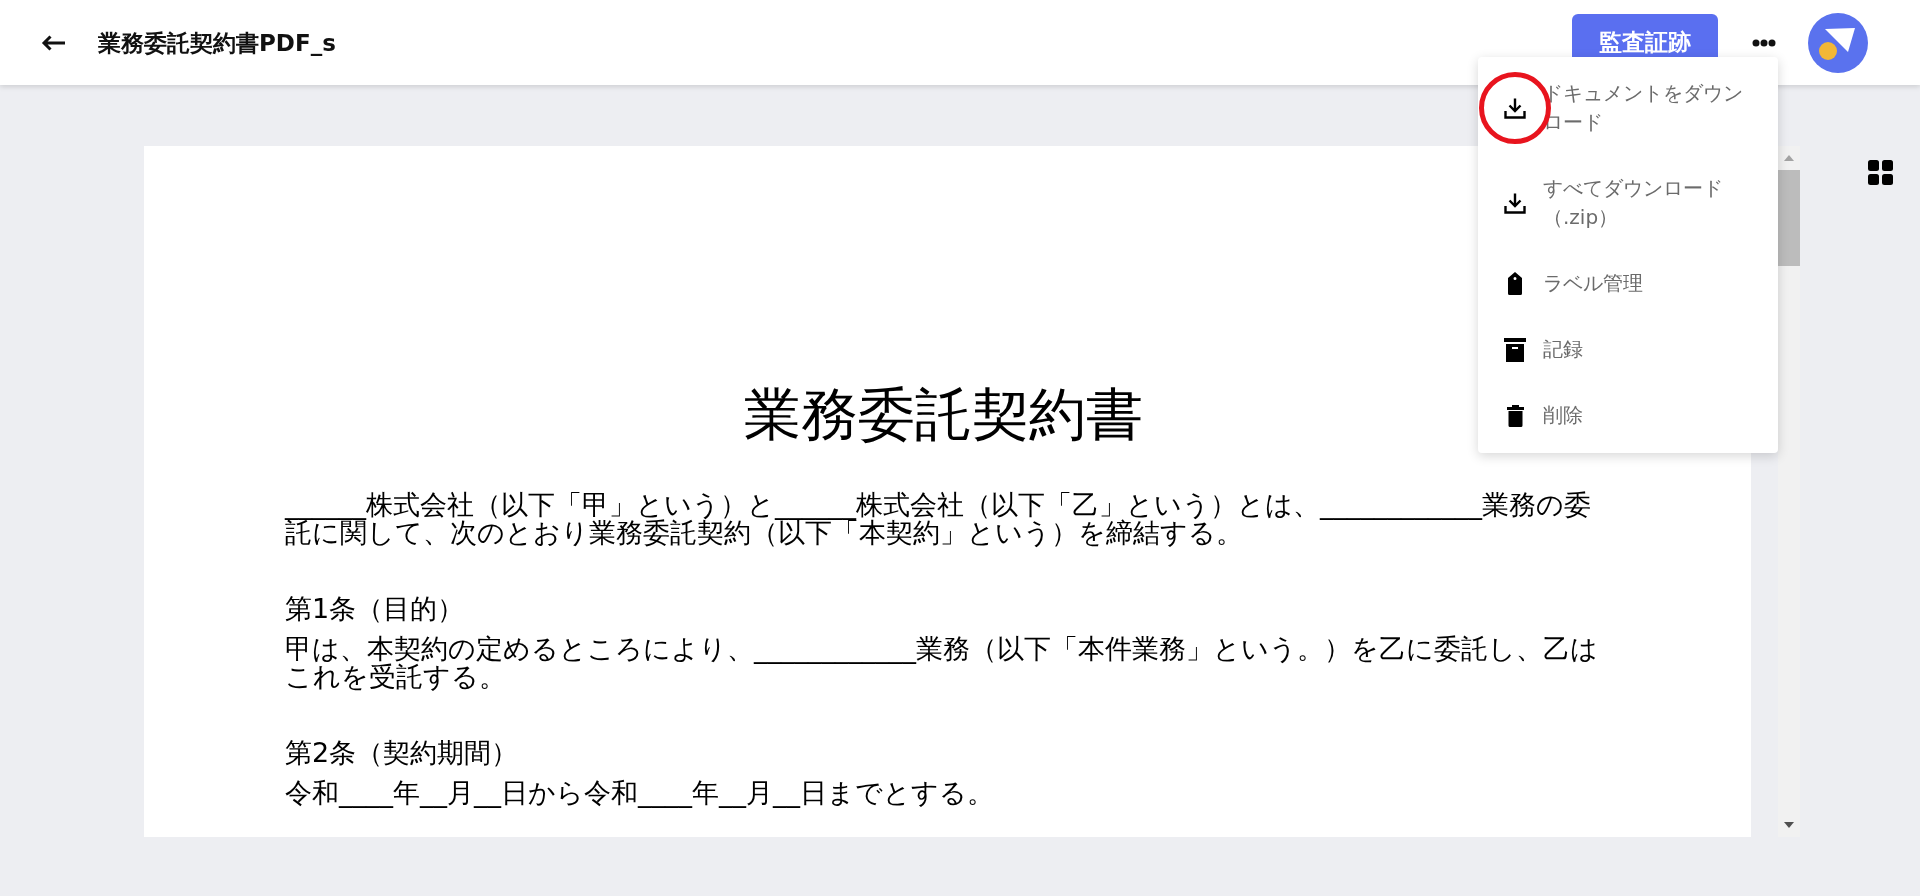 The image size is (1920, 896). What do you see at coordinates (53, 42) in the screenshot?
I see `back-arrow-icon` at bounding box center [53, 42].